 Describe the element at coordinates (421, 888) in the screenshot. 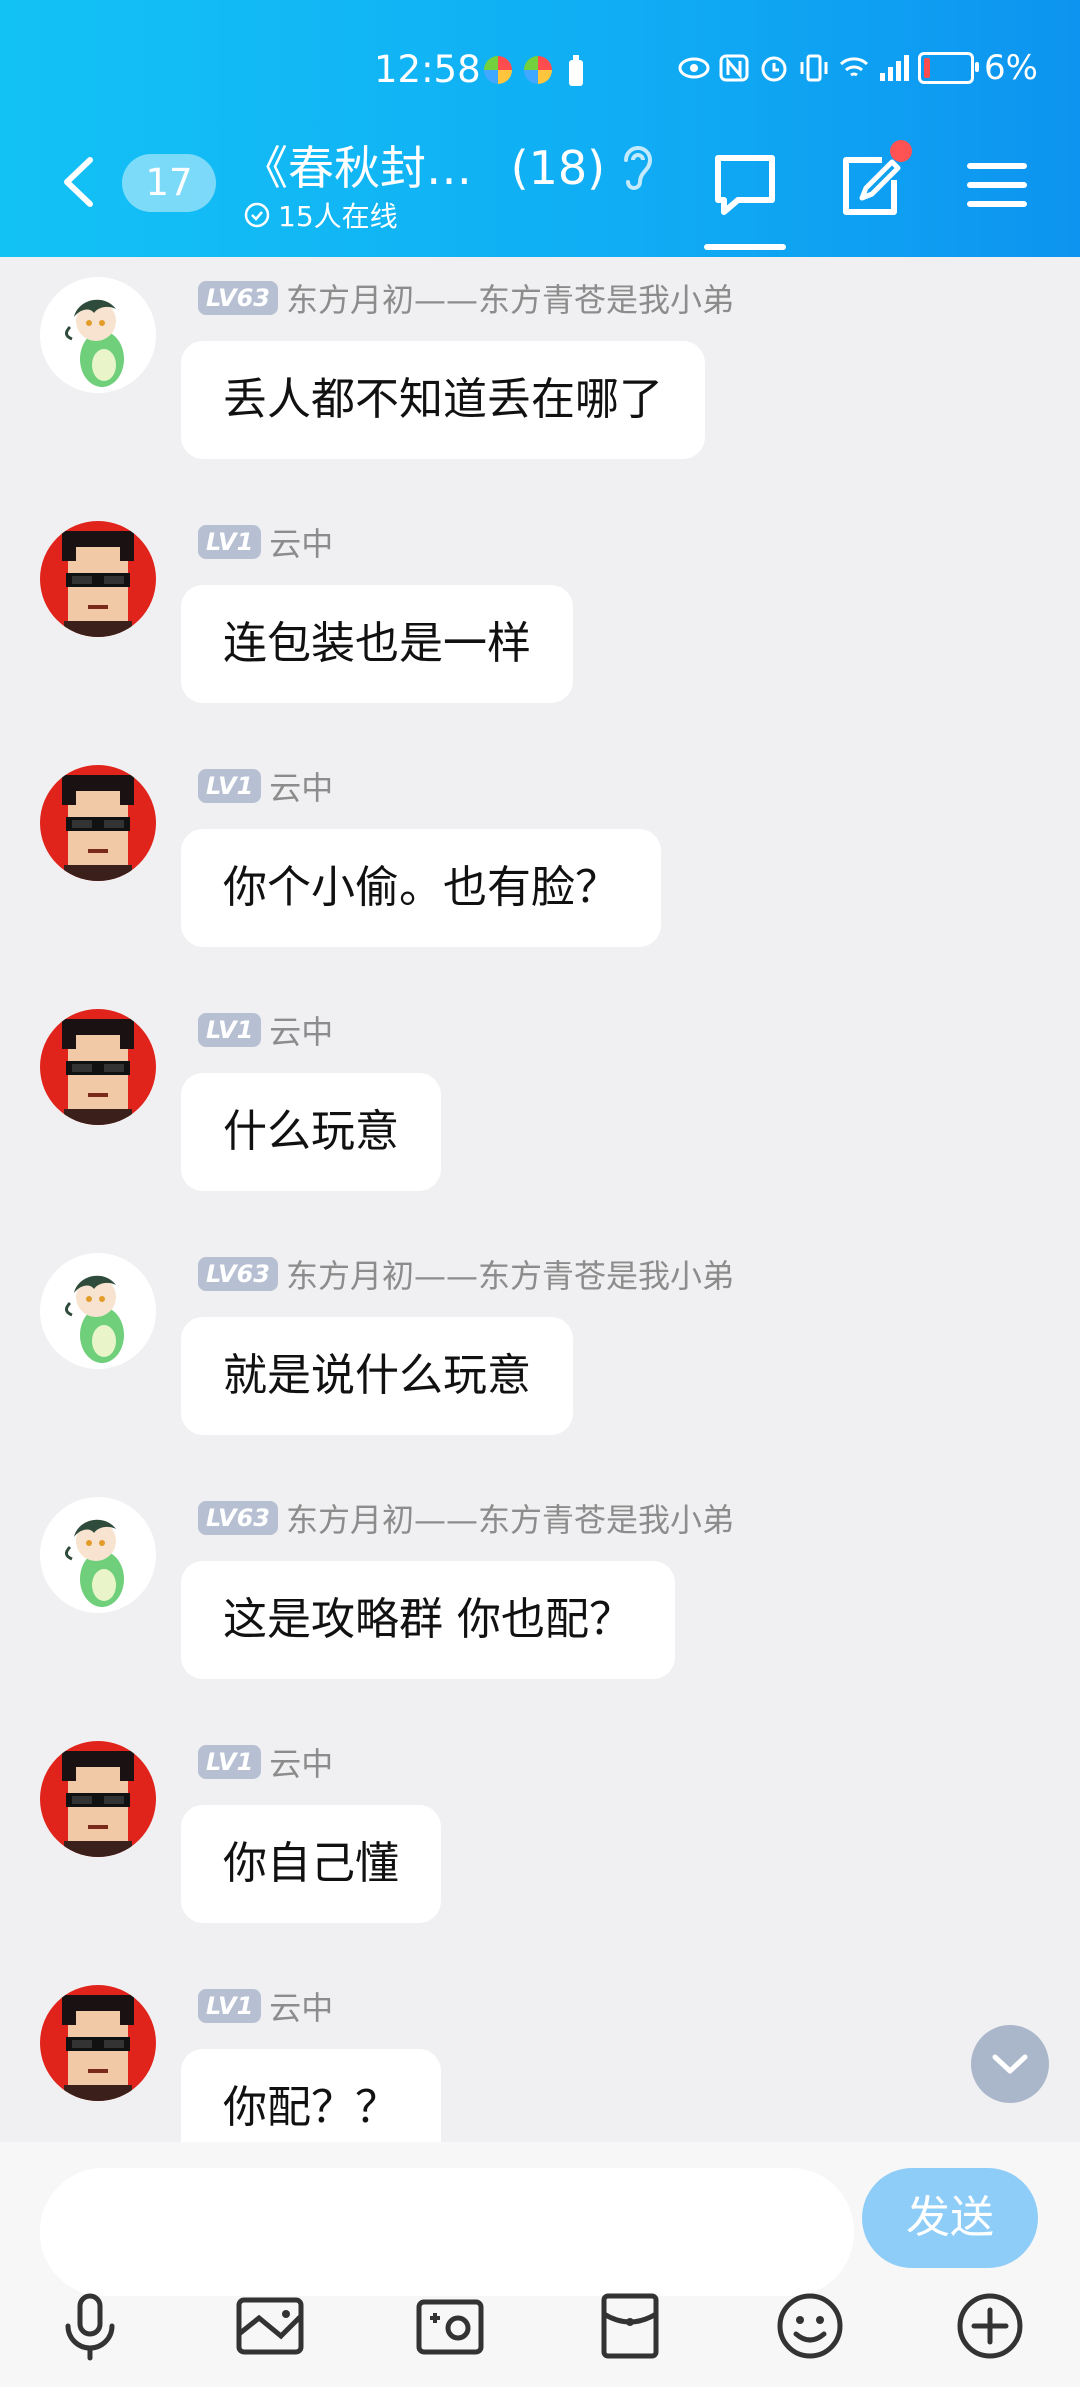

I see `message-bubble: 你个小偷。也有脸？` at that location.